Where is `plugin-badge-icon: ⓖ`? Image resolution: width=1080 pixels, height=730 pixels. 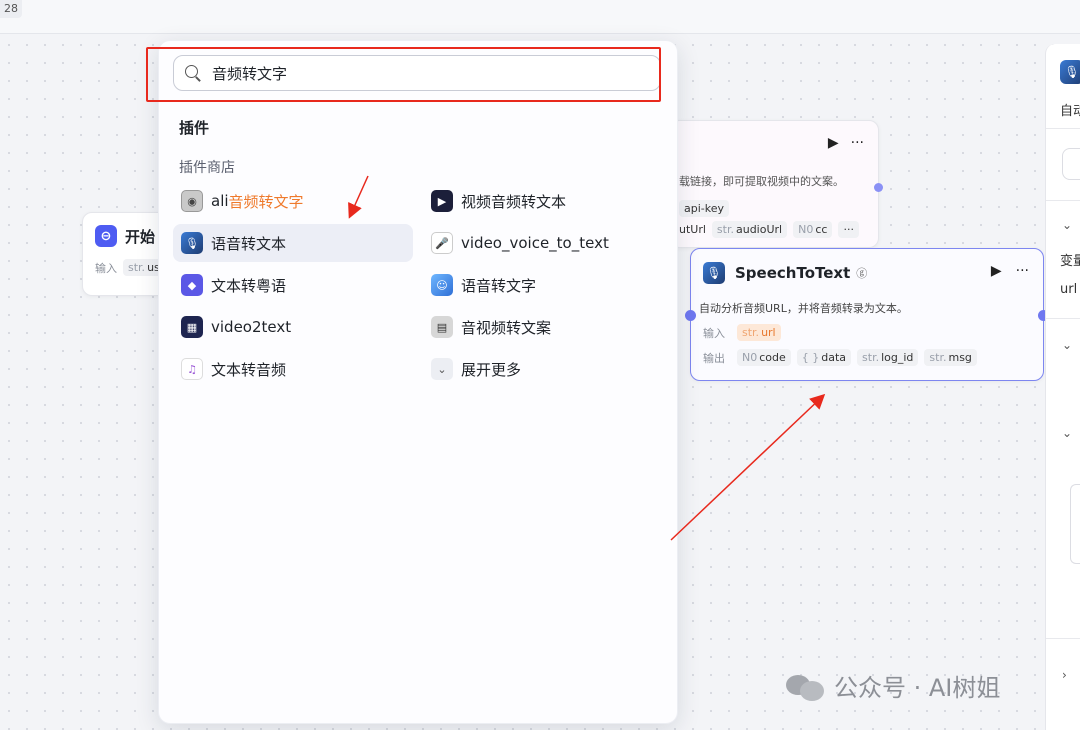 plugin-badge-icon: ⓖ is located at coordinates (862, 273).